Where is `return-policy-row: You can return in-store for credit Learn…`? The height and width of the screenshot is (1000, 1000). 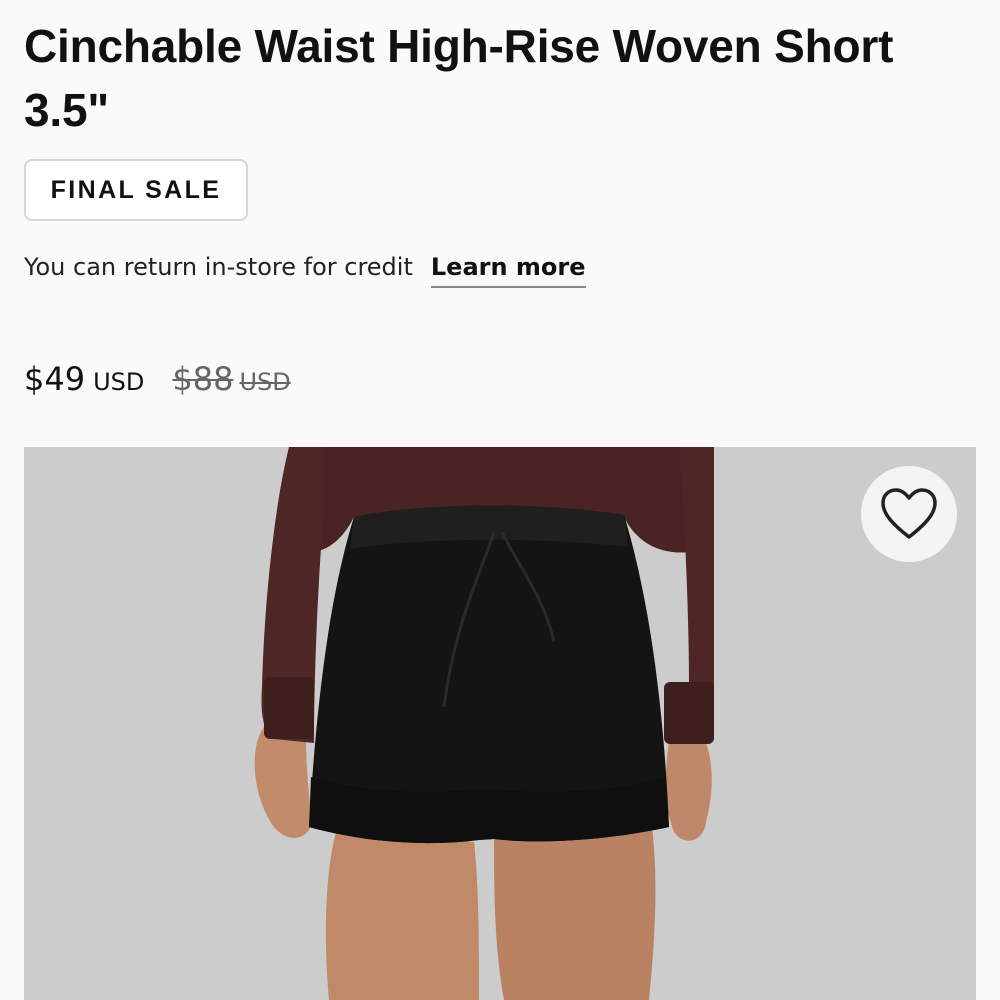
return-policy-row: You can return in-store for credit Learn… is located at coordinates (305, 270).